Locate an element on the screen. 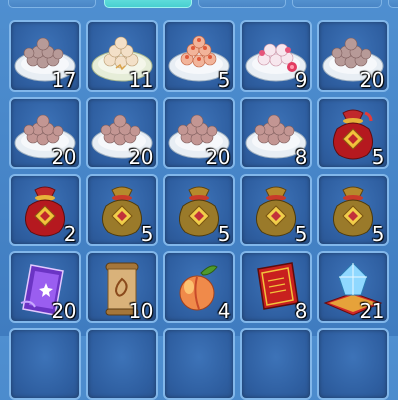 This screenshot has width=398, height=400. inventory-slot: 17 is located at coordinates (45, 56).